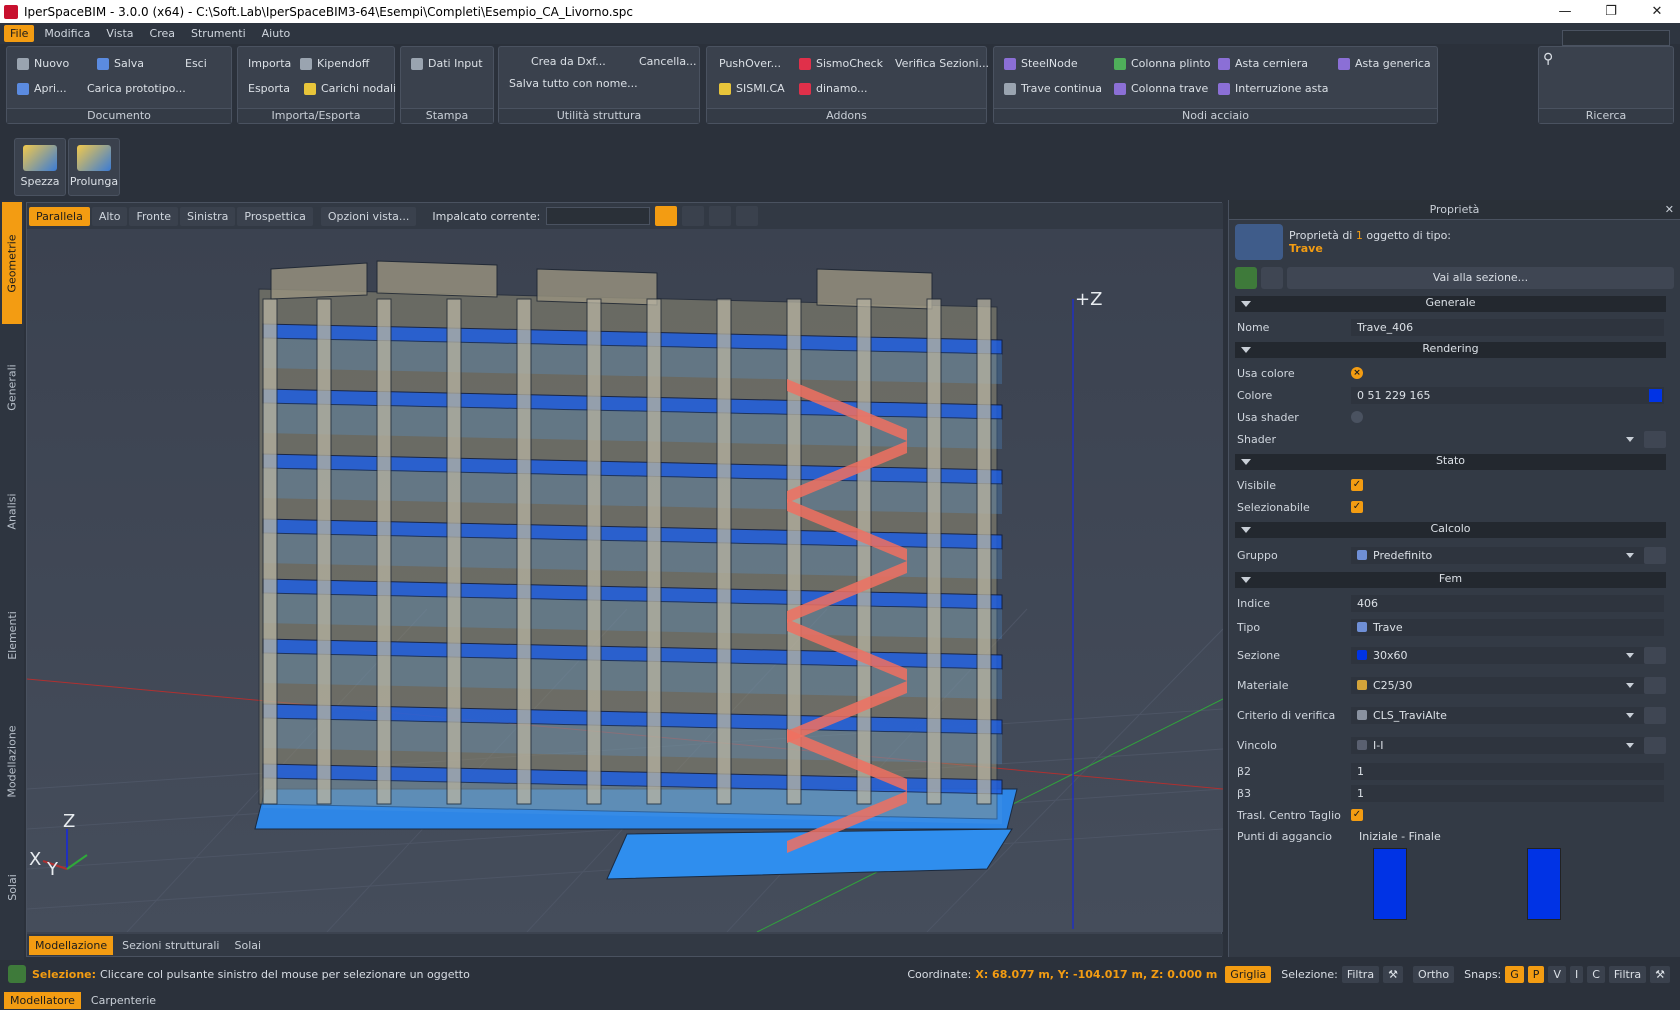 Image resolution: width=1680 pixels, height=1010 pixels. I want to click on pin-icon, so click(747, 216).